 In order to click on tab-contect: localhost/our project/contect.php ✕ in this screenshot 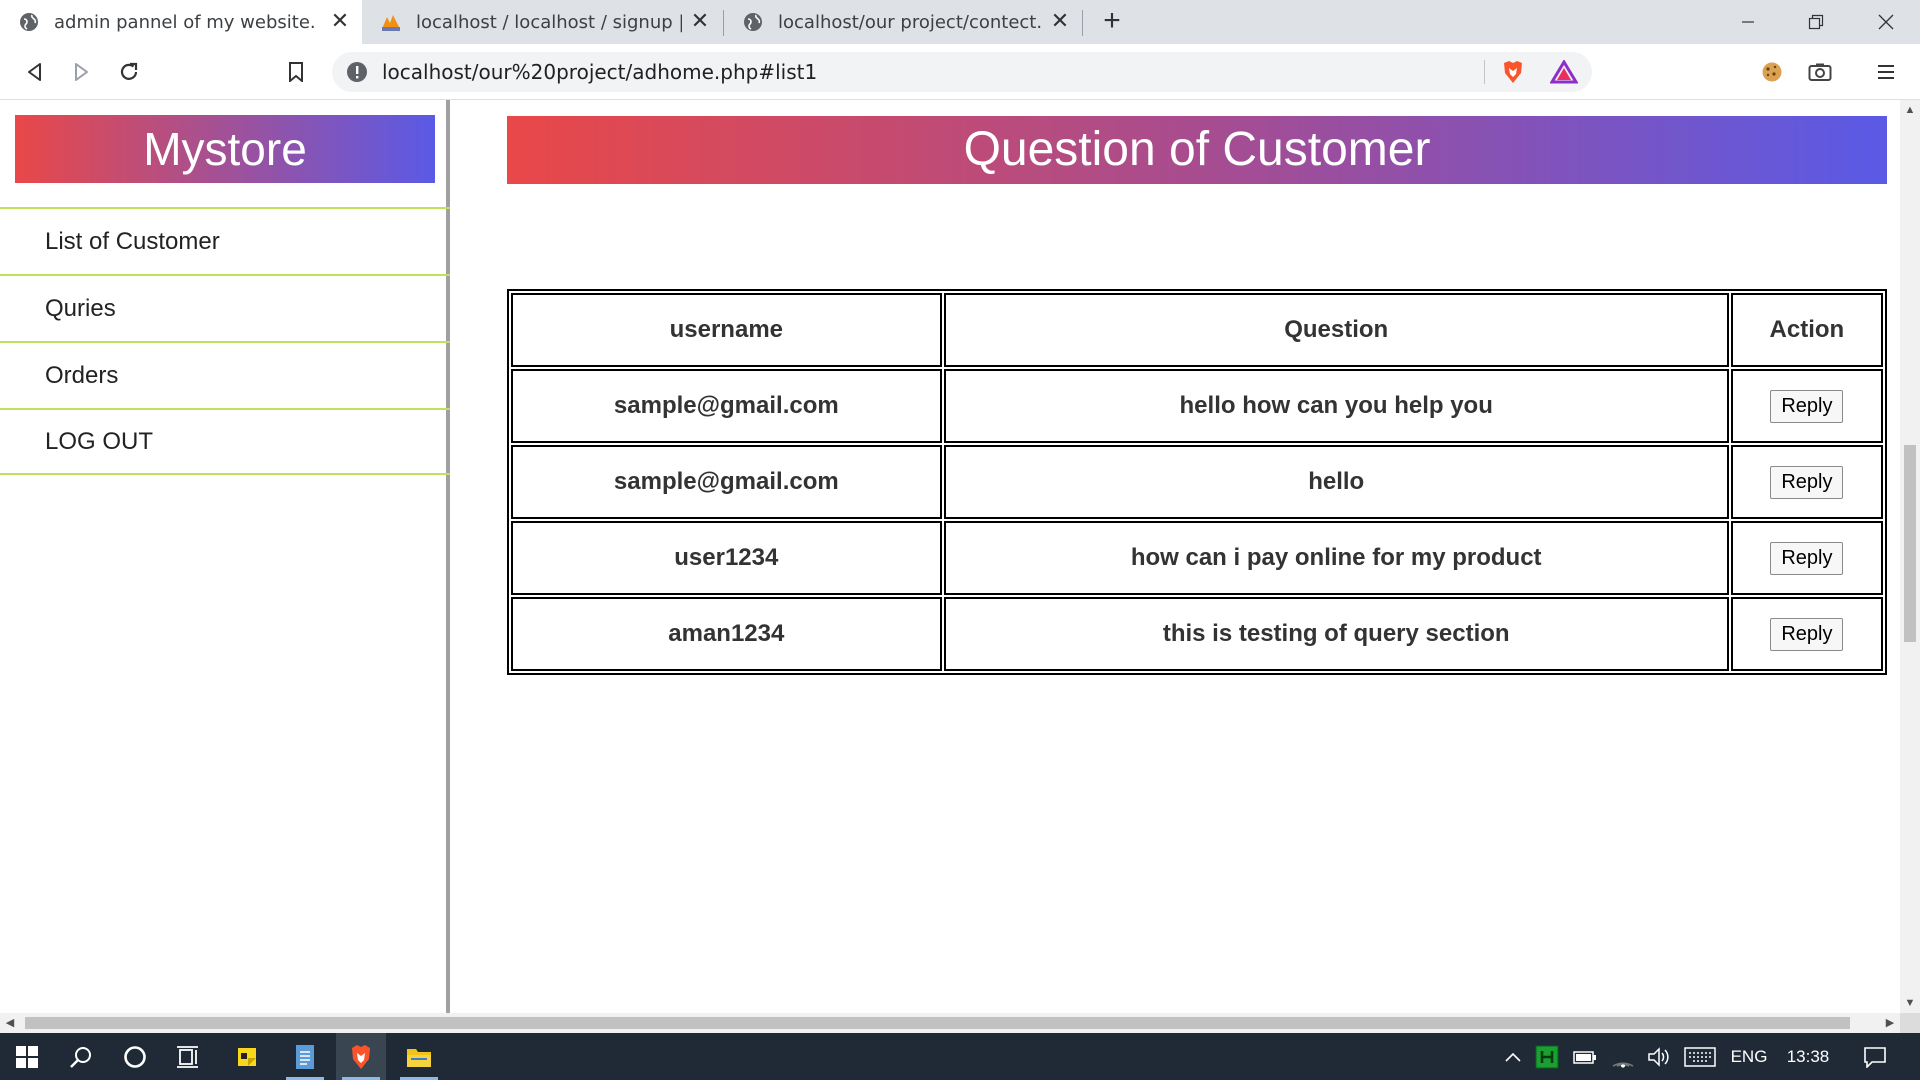, I will do `click(903, 22)`.